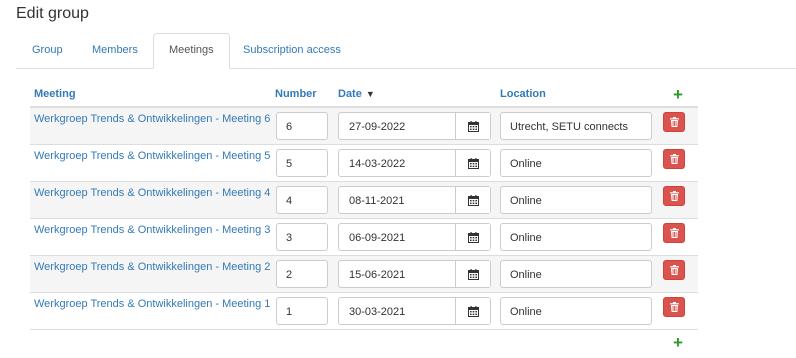  What do you see at coordinates (678, 342) in the screenshot?
I see `add-meeting-bottom-icon: +` at bounding box center [678, 342].